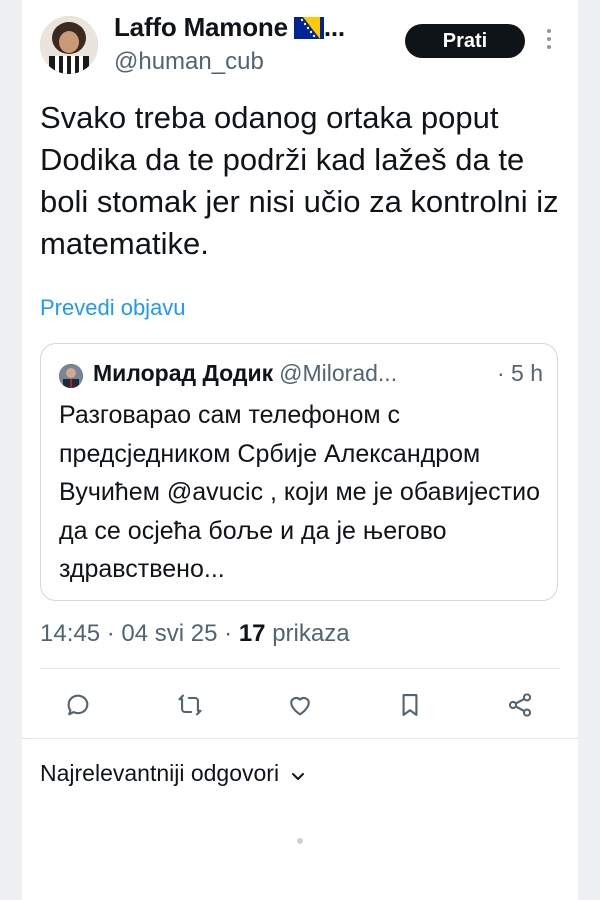 This screenshot has width=600, height=900. What do you see at coordinates (11, 450) in the screenshot?
I see `left-edge-strip` at bounding box center [11, 450].